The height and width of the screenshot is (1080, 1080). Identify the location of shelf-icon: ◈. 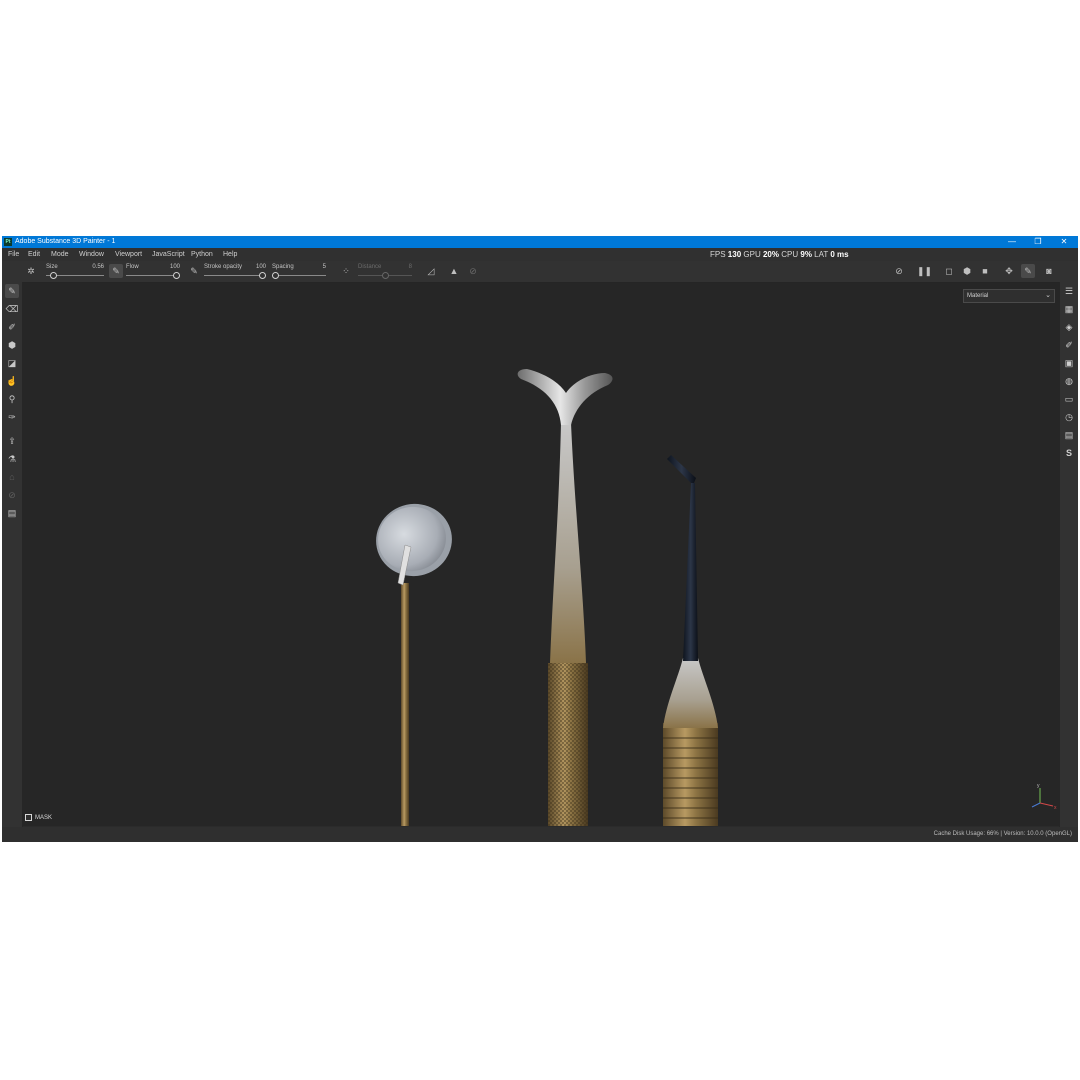
(1069, 327).